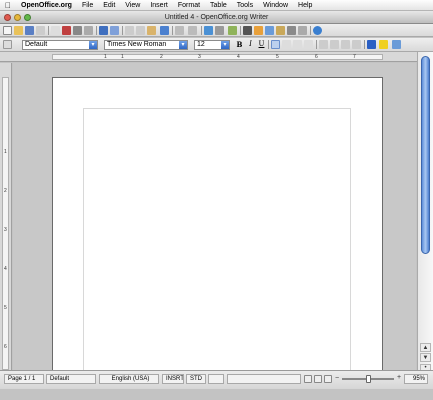 This screenshot has width=433, height=400. What do you see at coordinates (291, 30) in the screenshot?
I see `nonprinting-characters-icon` at bounding box center [291, 30].